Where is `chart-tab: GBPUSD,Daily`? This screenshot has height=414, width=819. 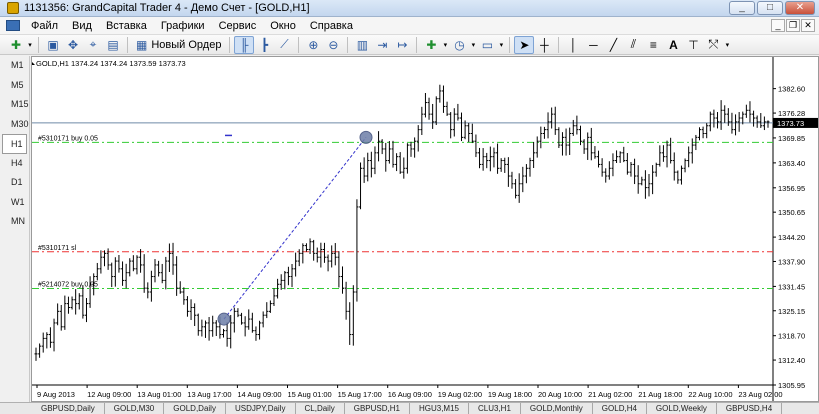
chart-tab: GBPUSD,Daily is located at coordinates (68, 408).